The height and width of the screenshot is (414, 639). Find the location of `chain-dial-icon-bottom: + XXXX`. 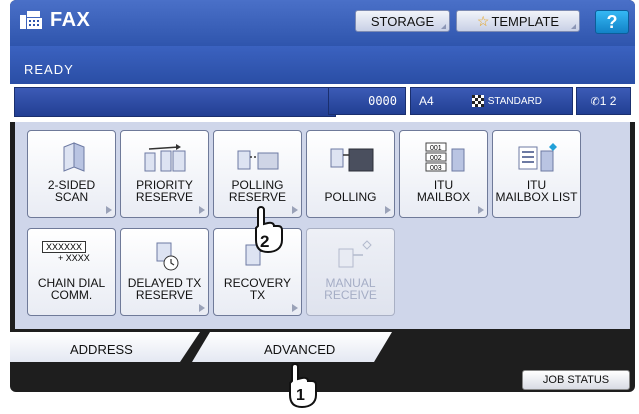

chain-dial-icon-bottom: + XXXX is located at coordinates (74, 258).